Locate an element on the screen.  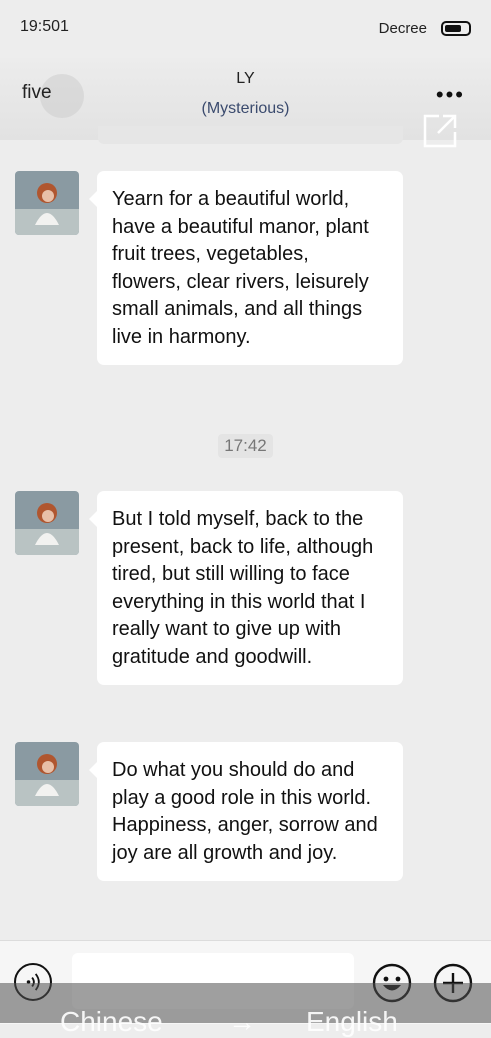
status-bar: 19:501 Decree is located at coordinates (245, 29).